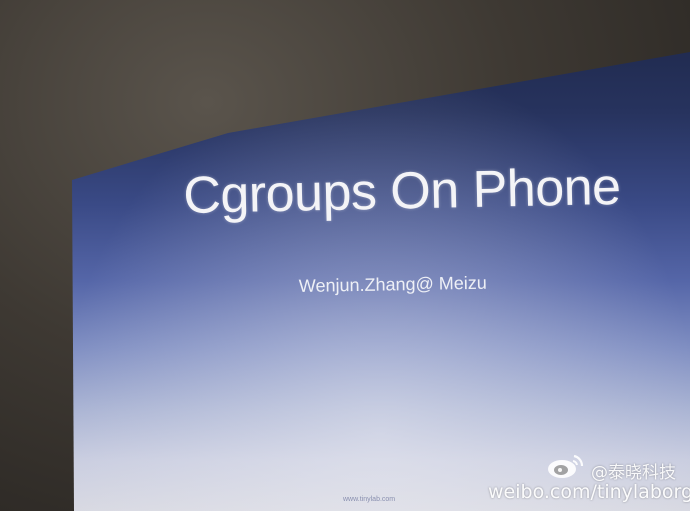  Describe the element at coordinates (393, 284) in the screenshot. I see `slide-subtitle: Wenjun.Zhang@ Meizu` at that location.